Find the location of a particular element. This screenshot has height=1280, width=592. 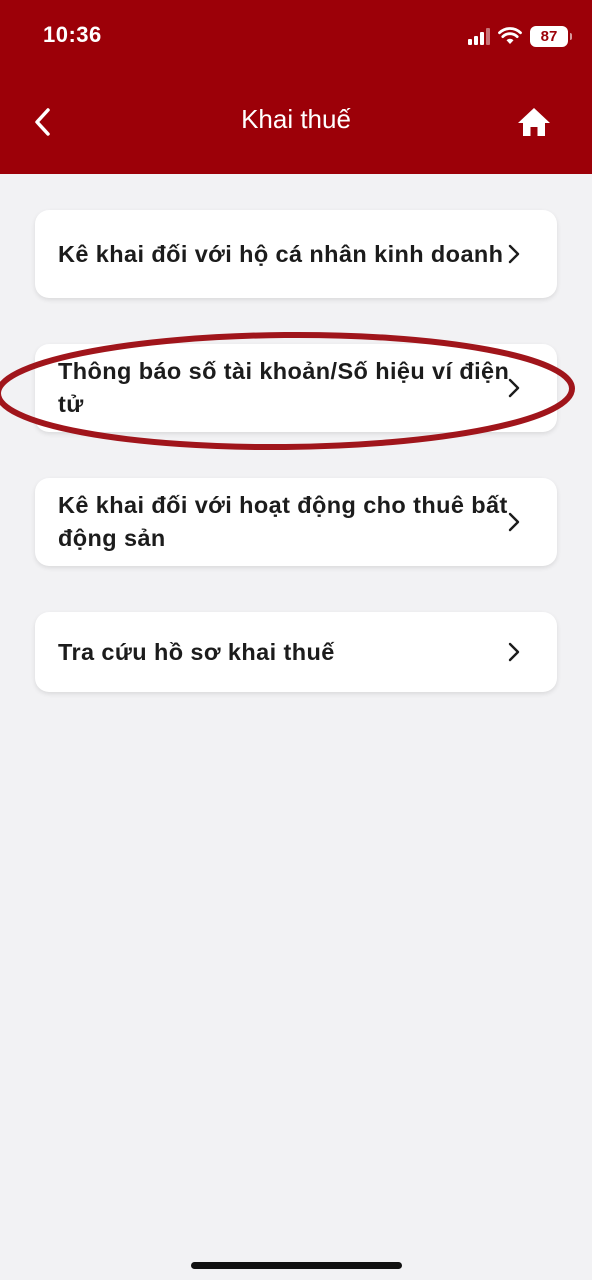

battery-level: 87 is located at coordinates (549, 36).